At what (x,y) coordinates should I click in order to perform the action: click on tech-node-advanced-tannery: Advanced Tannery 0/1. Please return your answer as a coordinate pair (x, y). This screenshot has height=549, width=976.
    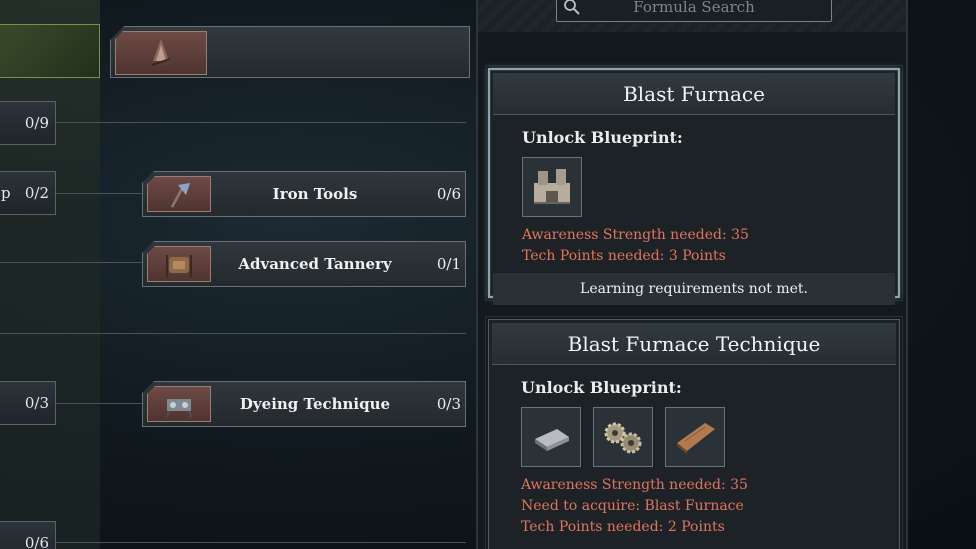
    Looking at the image, I should click on (304, 264).